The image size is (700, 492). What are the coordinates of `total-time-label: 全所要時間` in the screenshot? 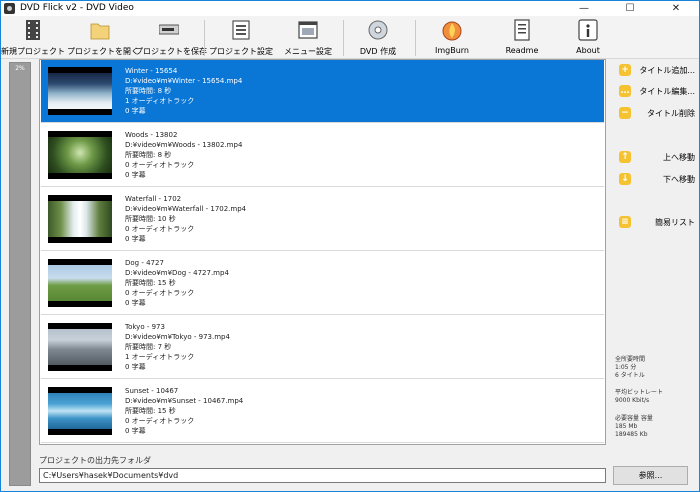 It's located at (630, 359).